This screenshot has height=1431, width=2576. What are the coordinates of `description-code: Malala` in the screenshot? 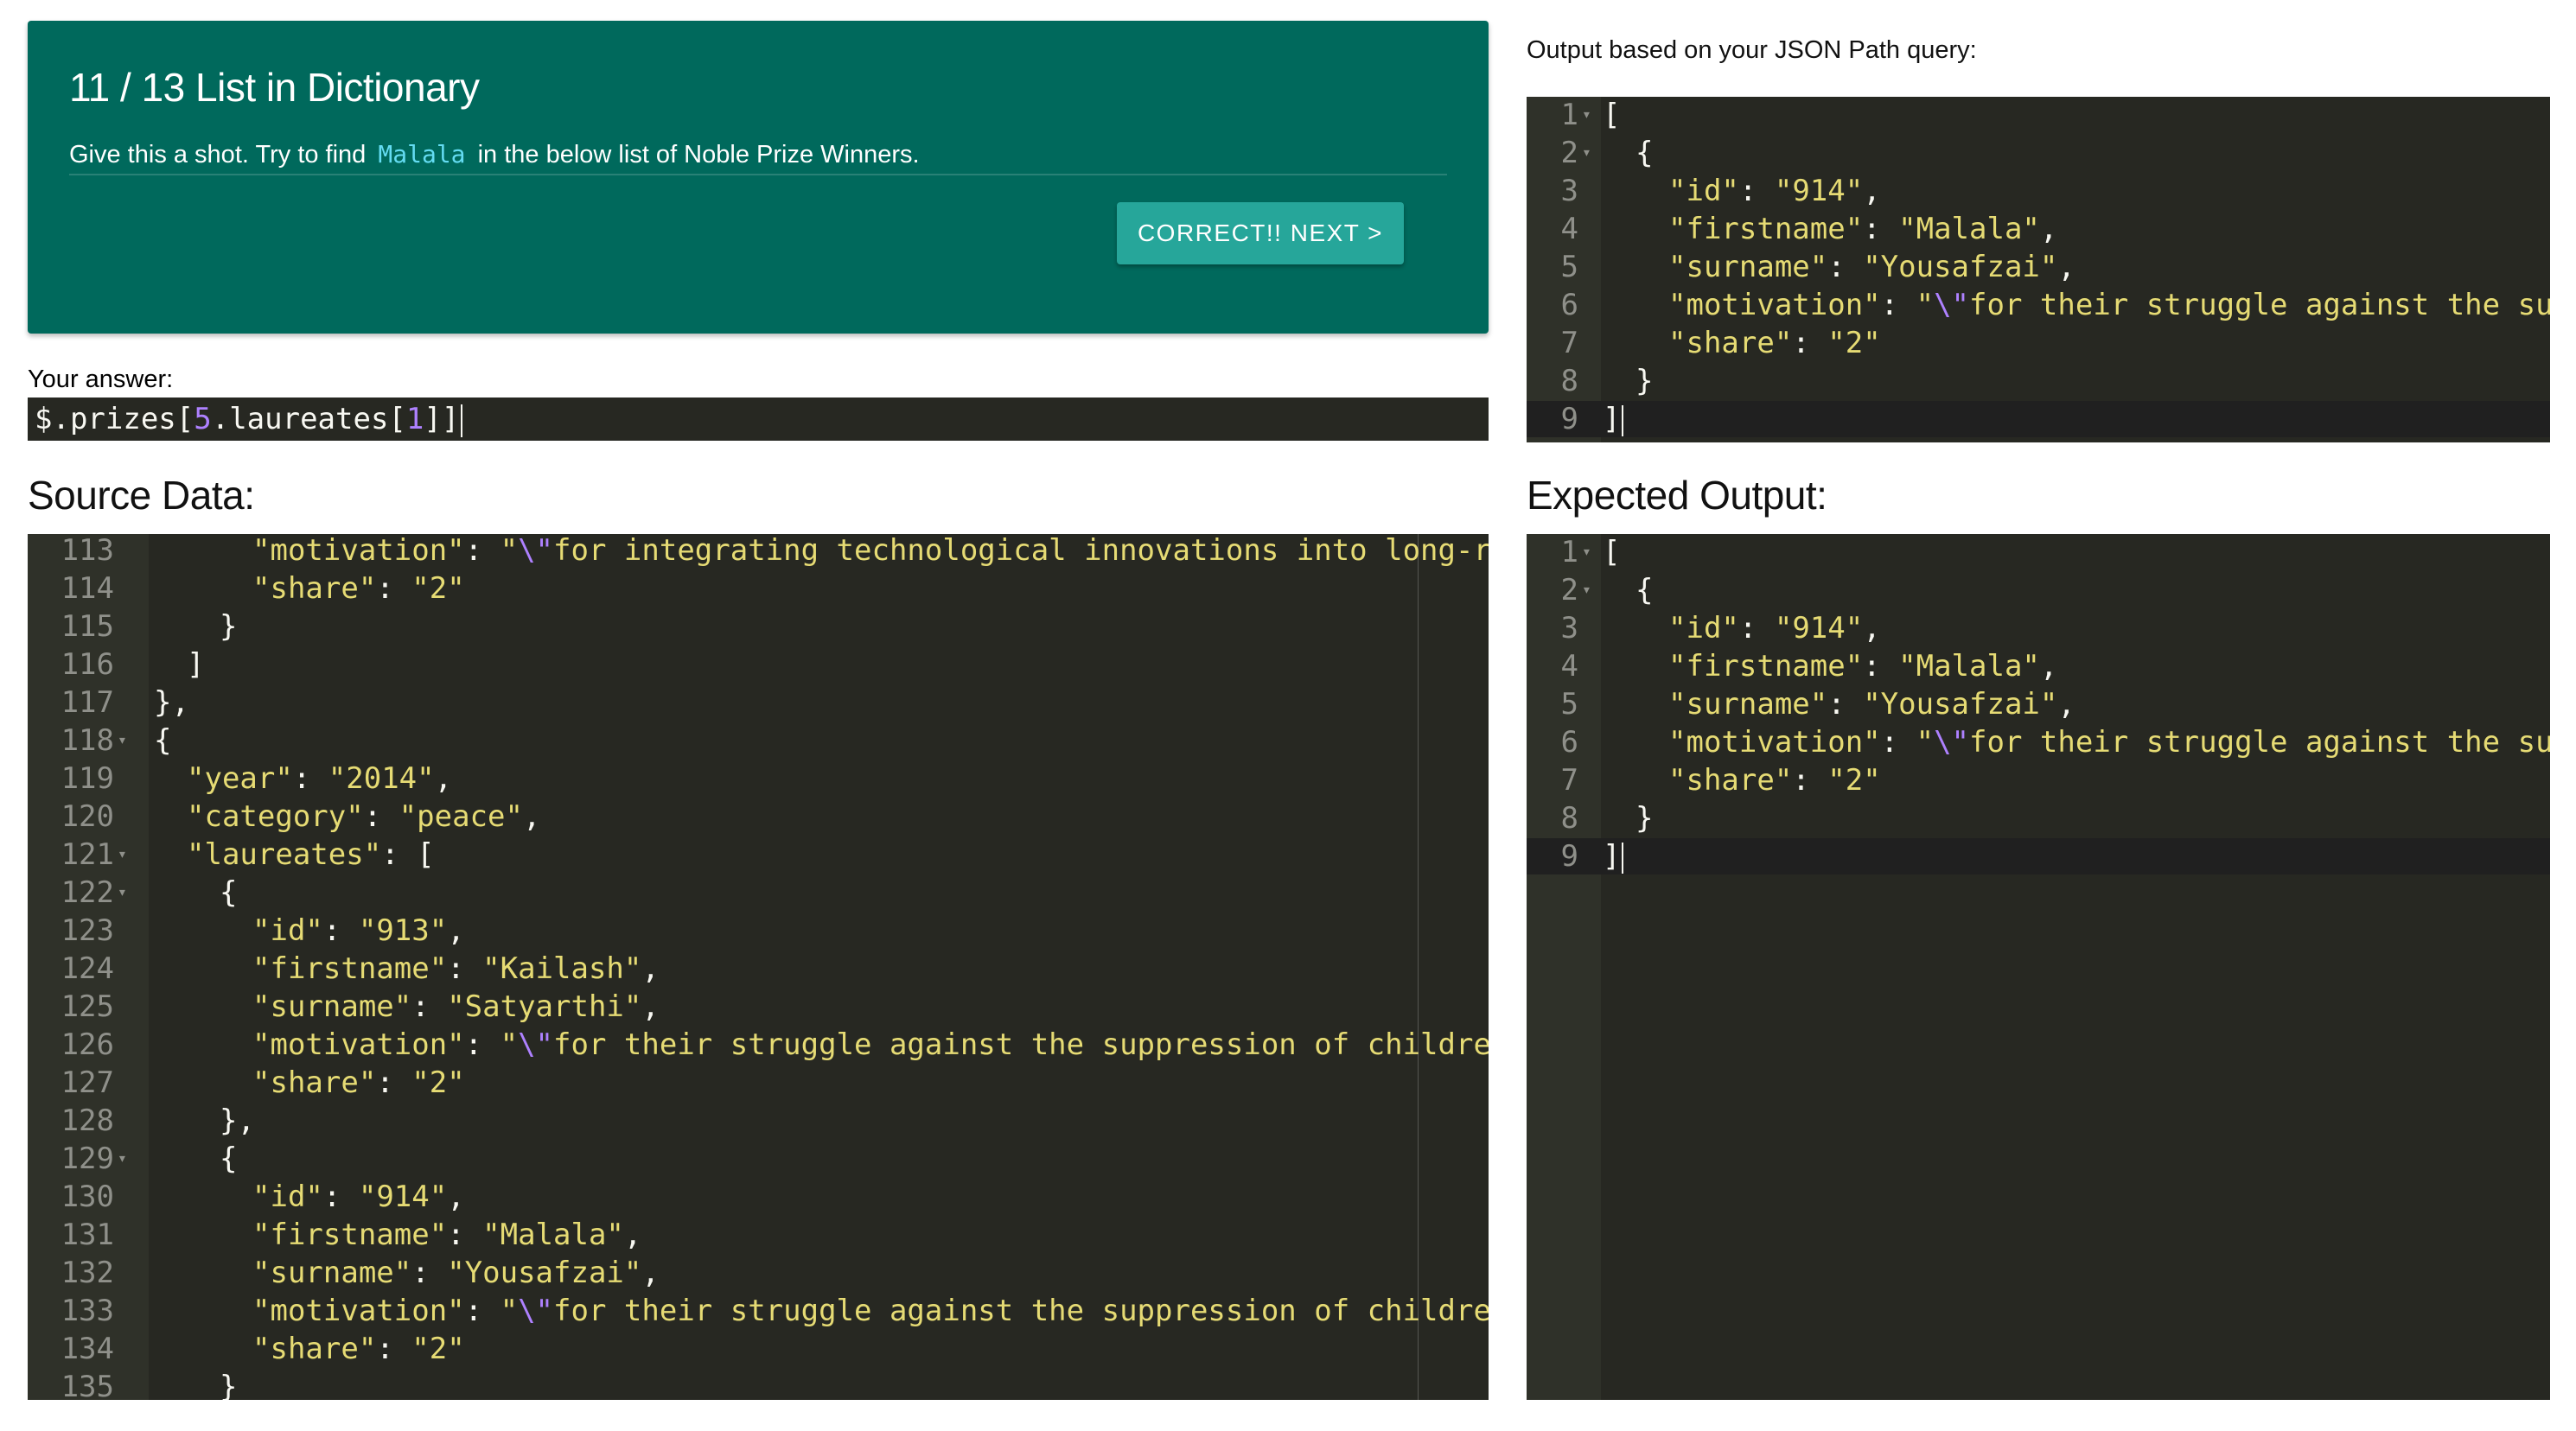 It's located at (422, 154).